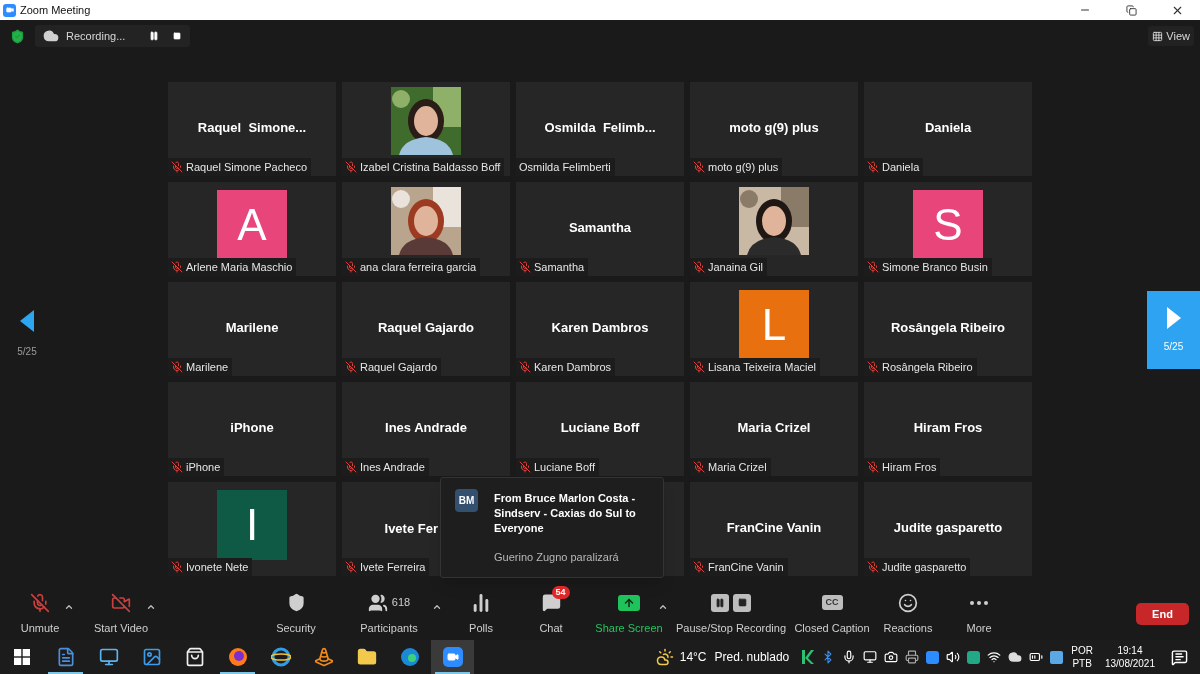 This screenshot has height=674, width=1200. I want to click on camera-icon, so click(891, 657).